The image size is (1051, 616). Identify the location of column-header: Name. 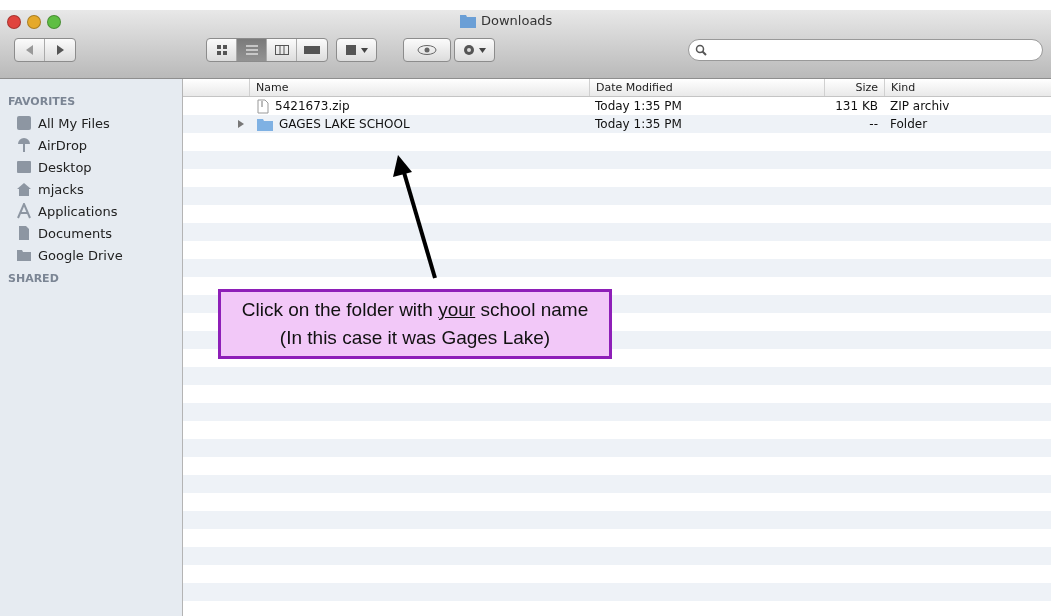
(419, 87).